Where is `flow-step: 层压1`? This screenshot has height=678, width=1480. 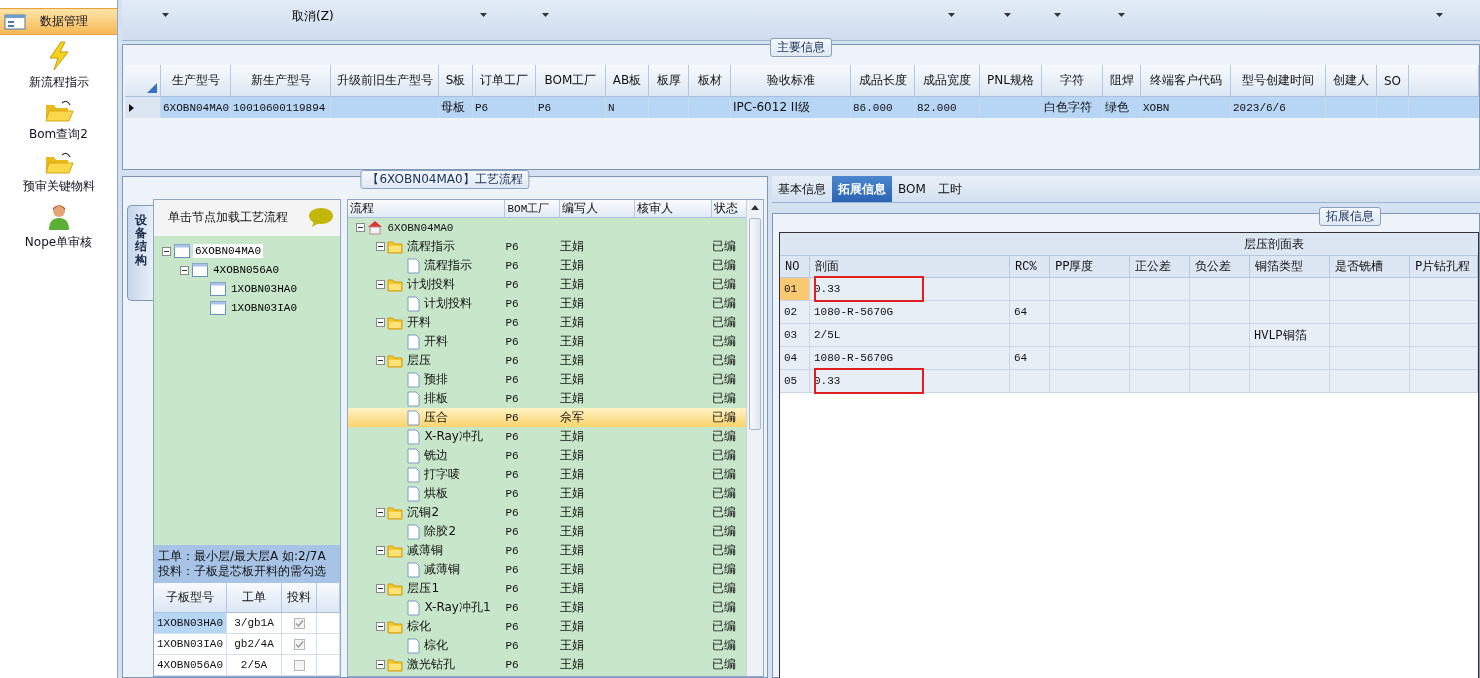 flow-step: 层压1 is located at coordinates (427, 588).